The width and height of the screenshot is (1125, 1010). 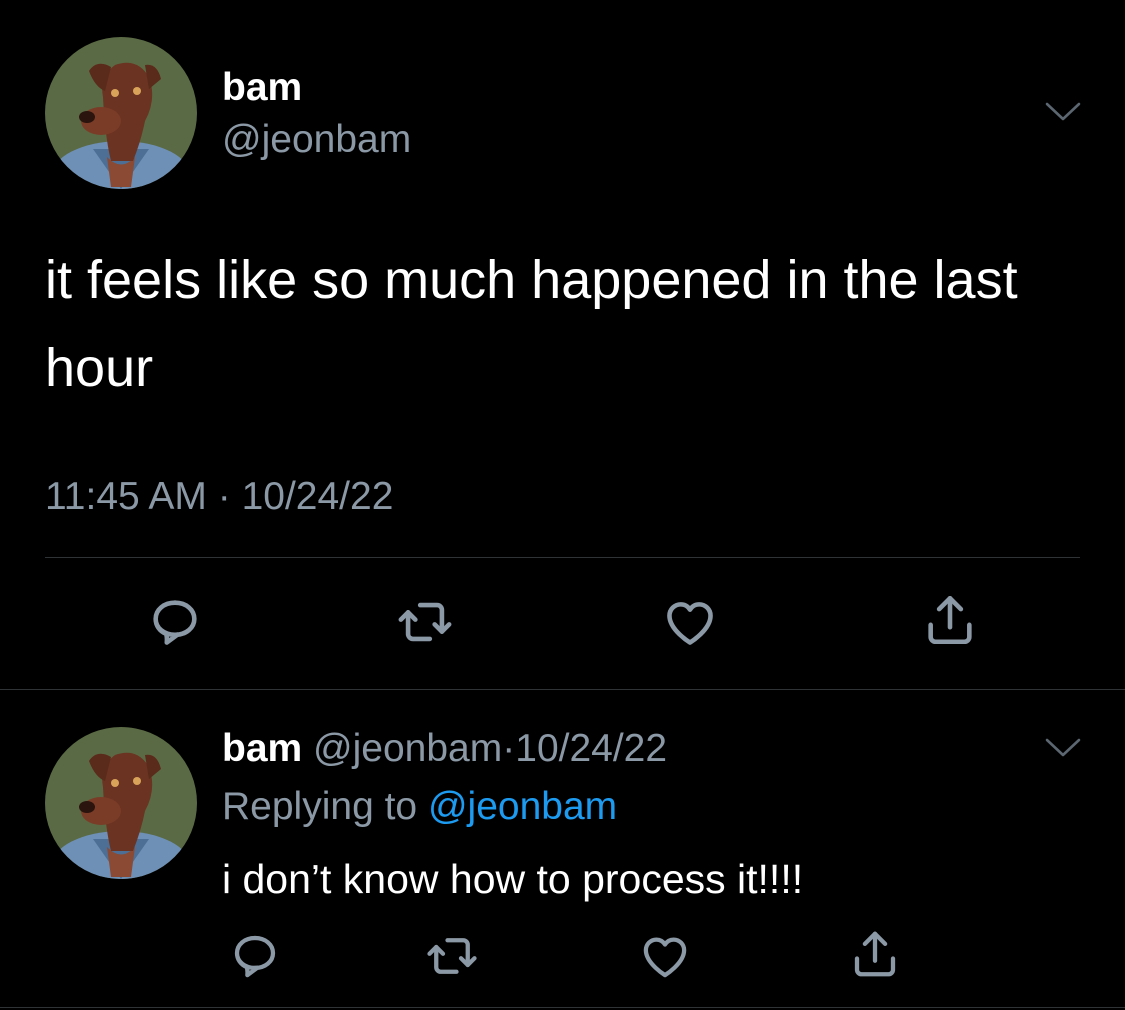 I want to click on mention-link: @jeonbam, so click(x=522, y=806).